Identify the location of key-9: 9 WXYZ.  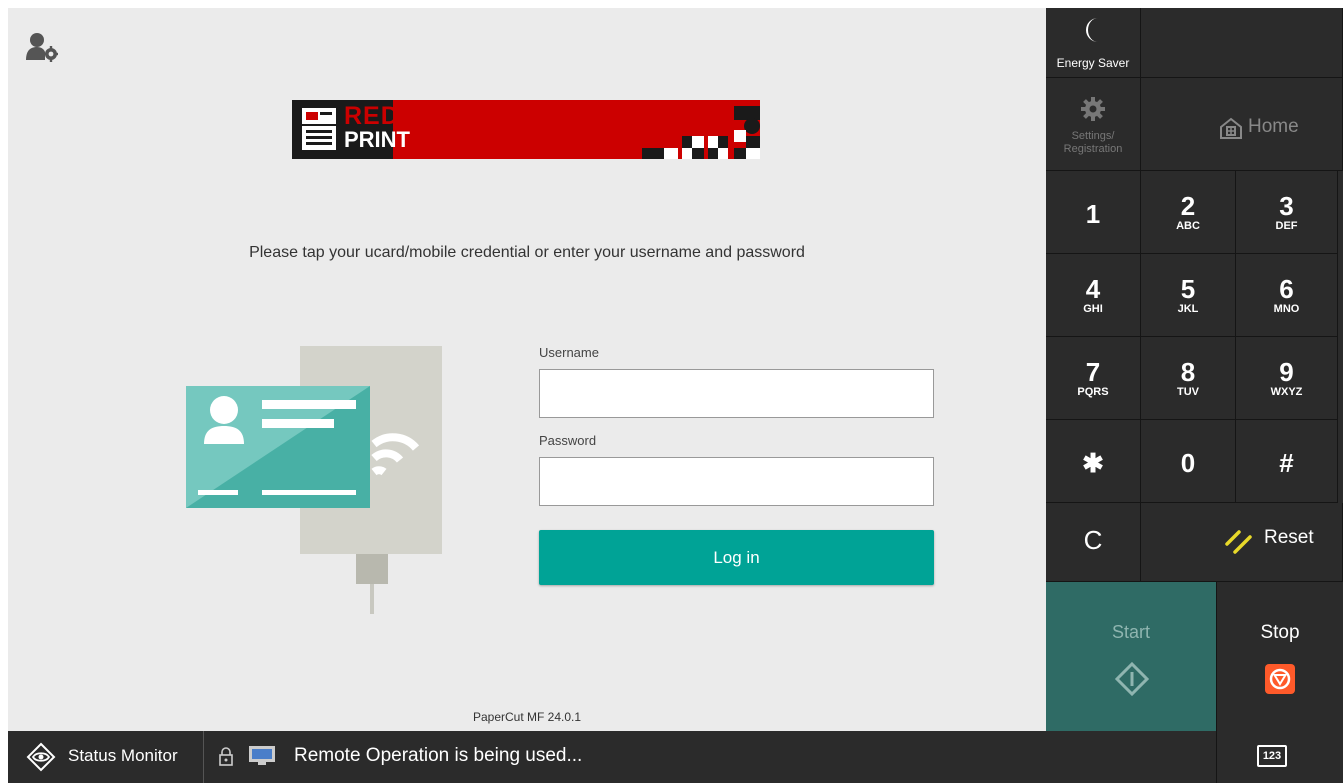
(1287, 378).